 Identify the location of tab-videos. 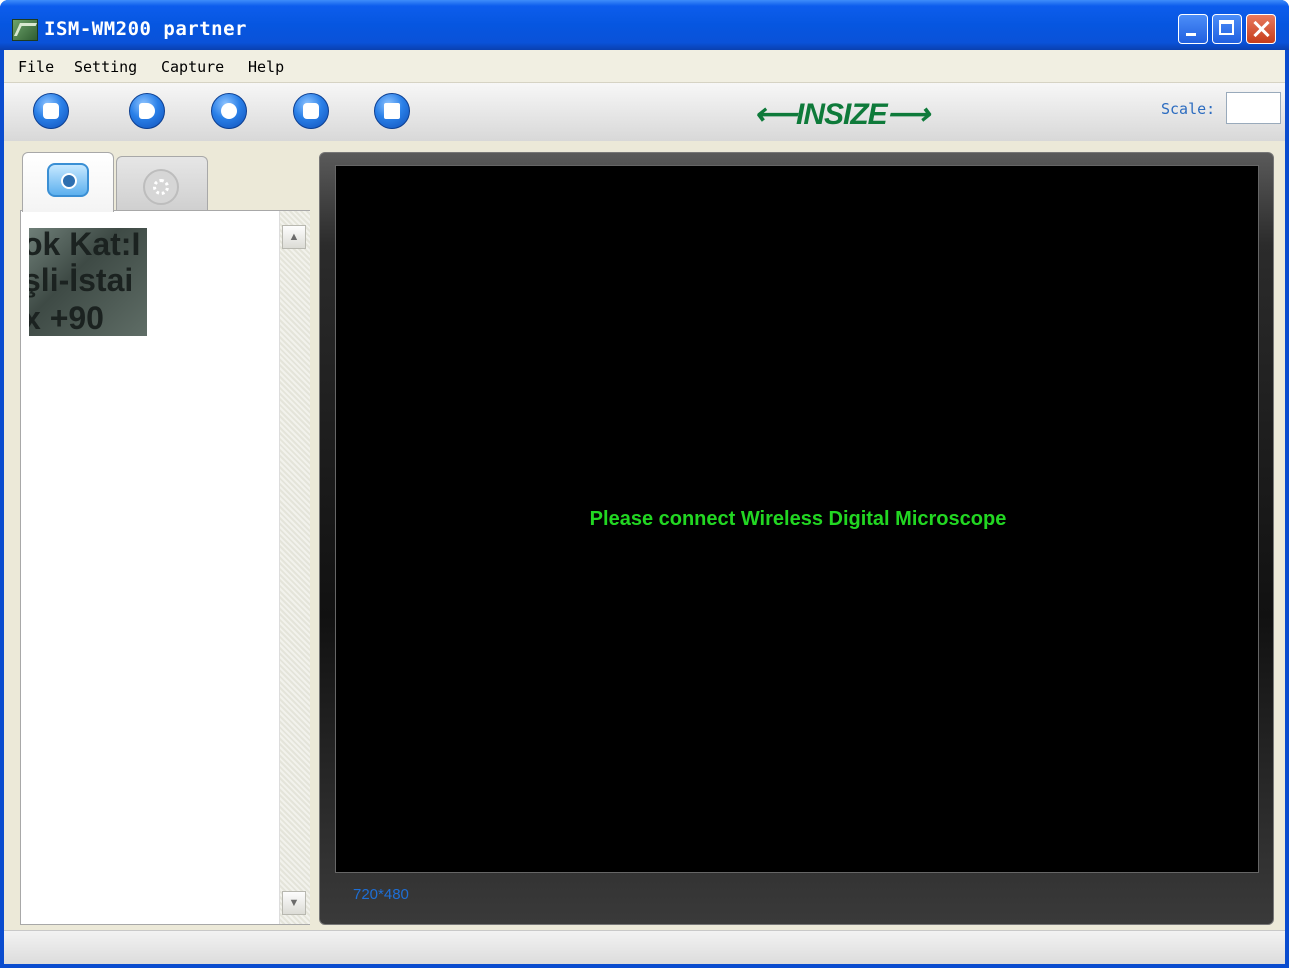
(162, 184).